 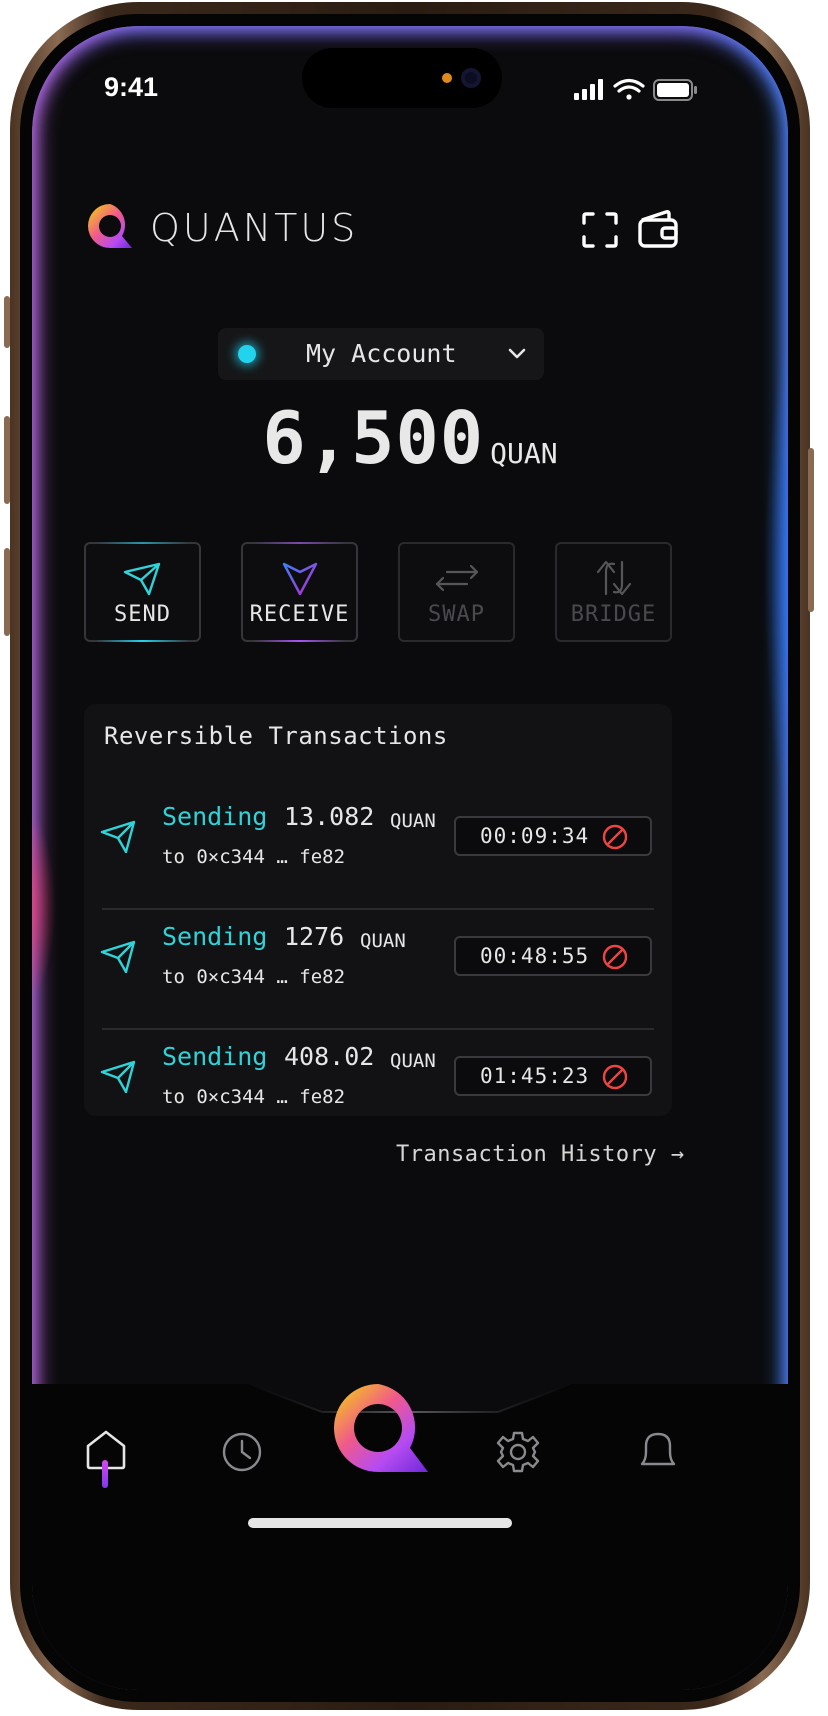 I want to click on bridge-icon, so click(x=614, y=578).